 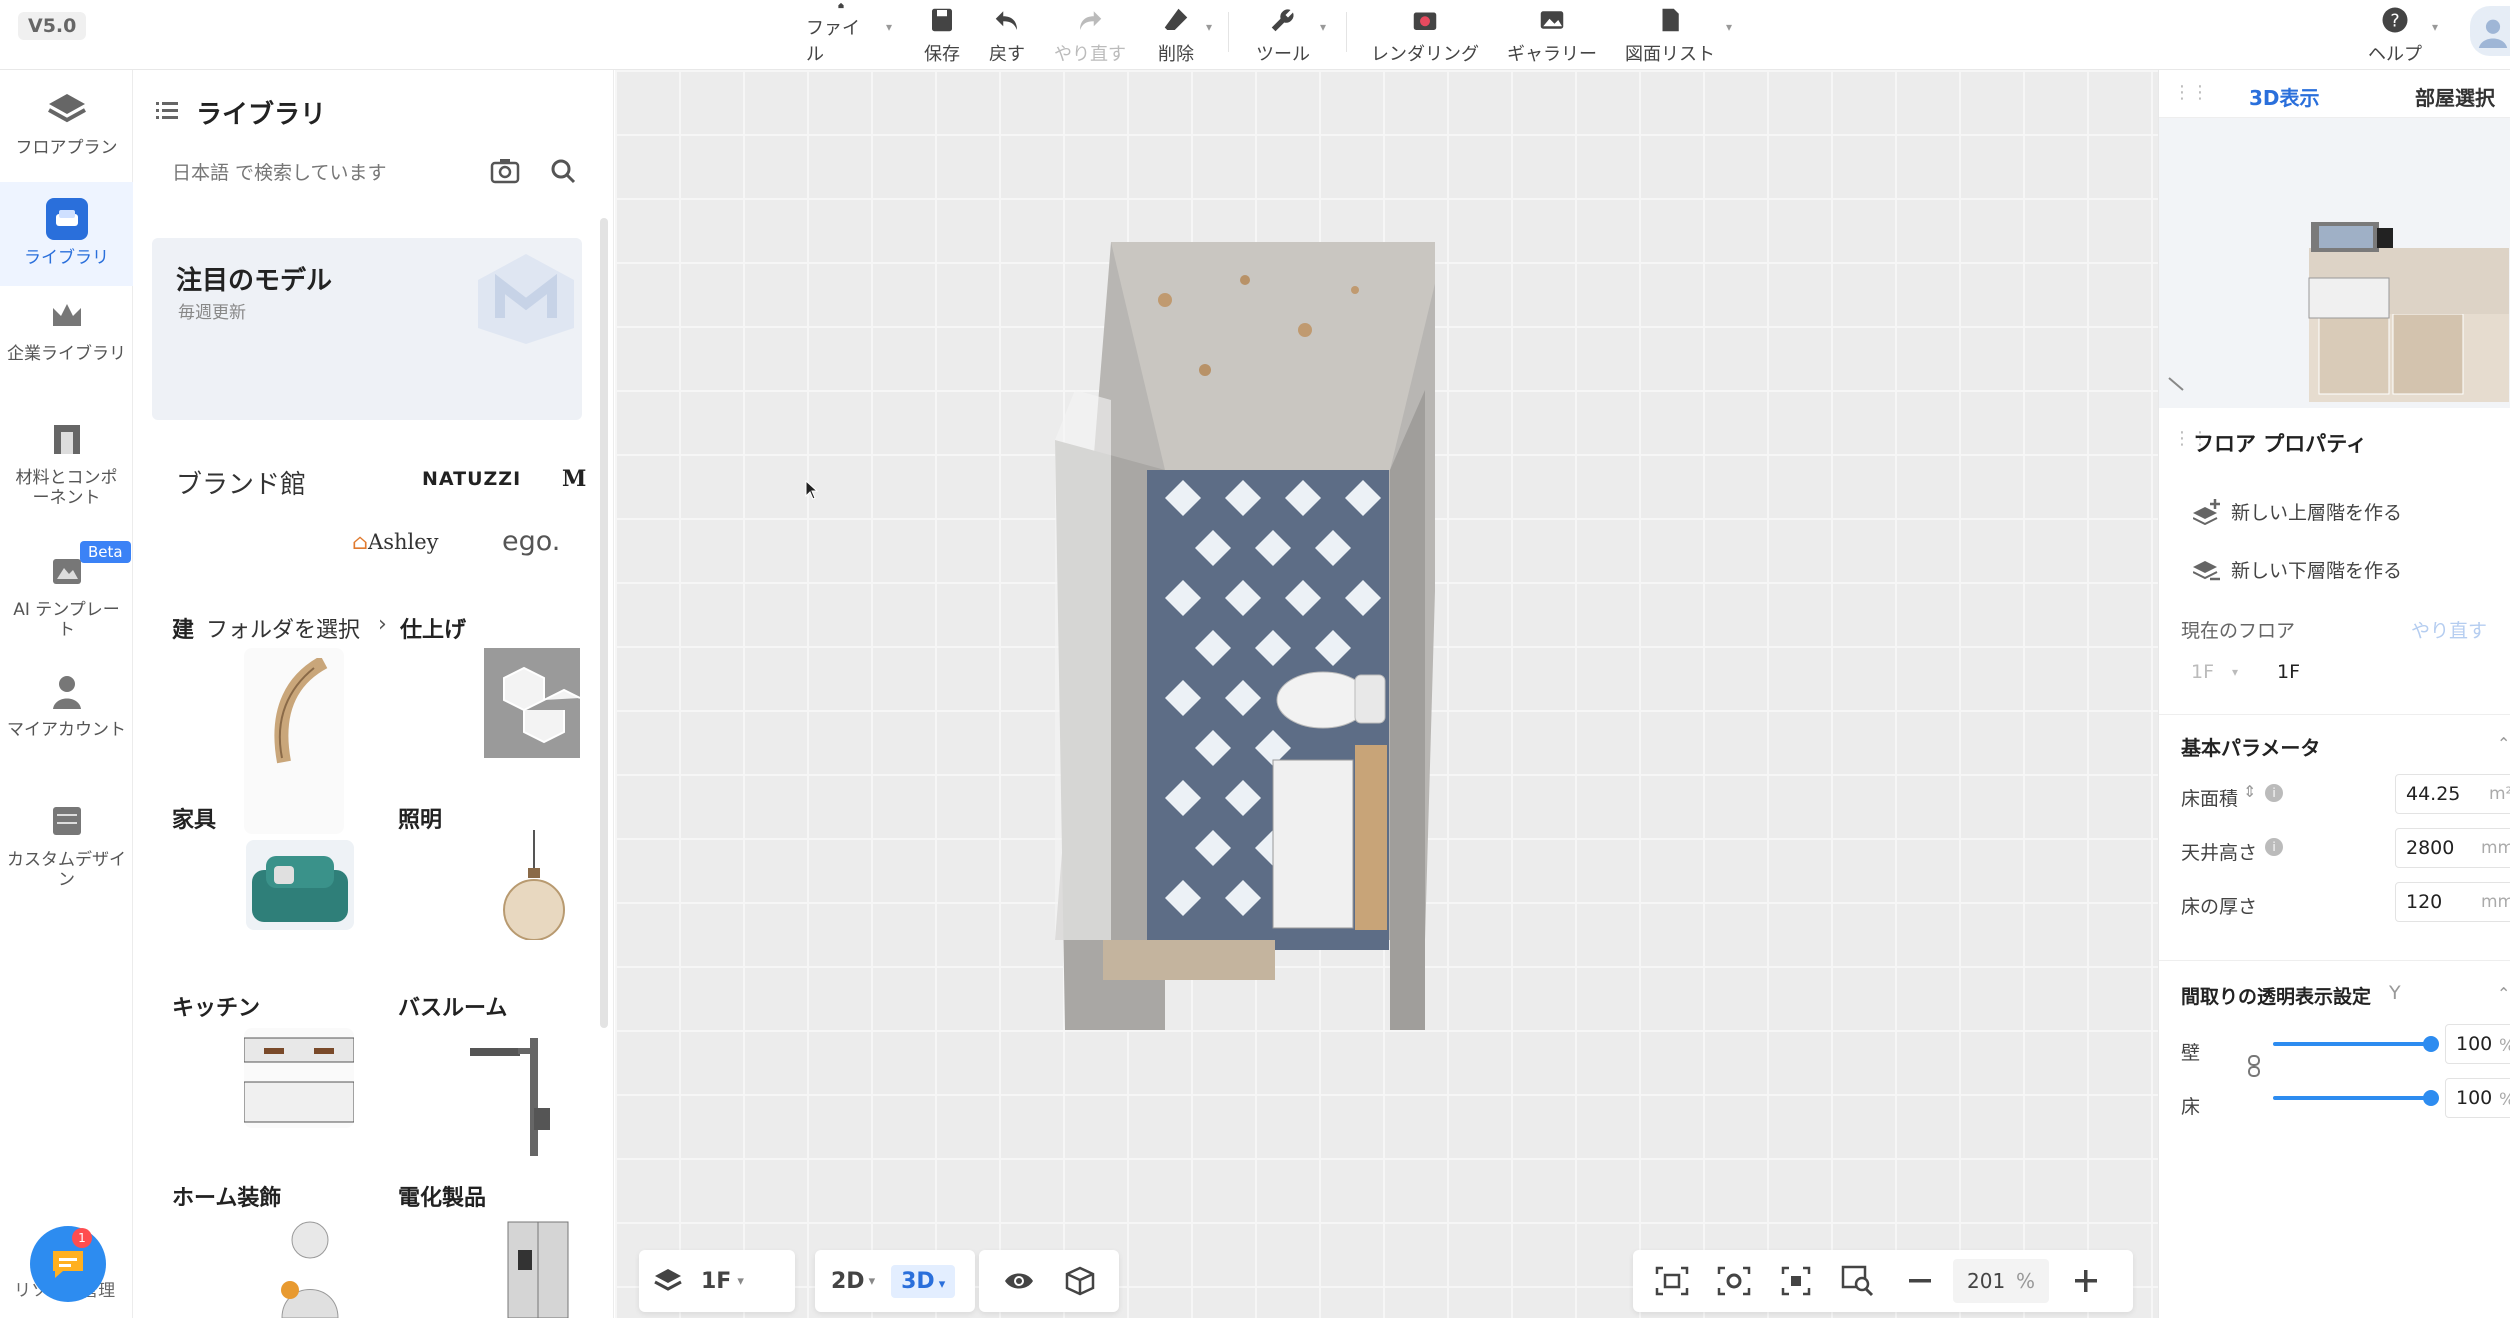 I want to click on folder-prefix: 建, so click(x=183, y=630).